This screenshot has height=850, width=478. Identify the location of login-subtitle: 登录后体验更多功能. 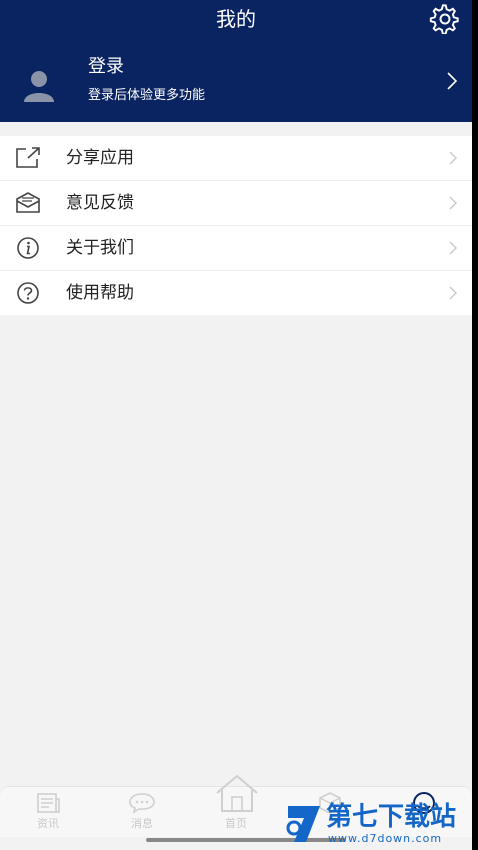
(147, 95).